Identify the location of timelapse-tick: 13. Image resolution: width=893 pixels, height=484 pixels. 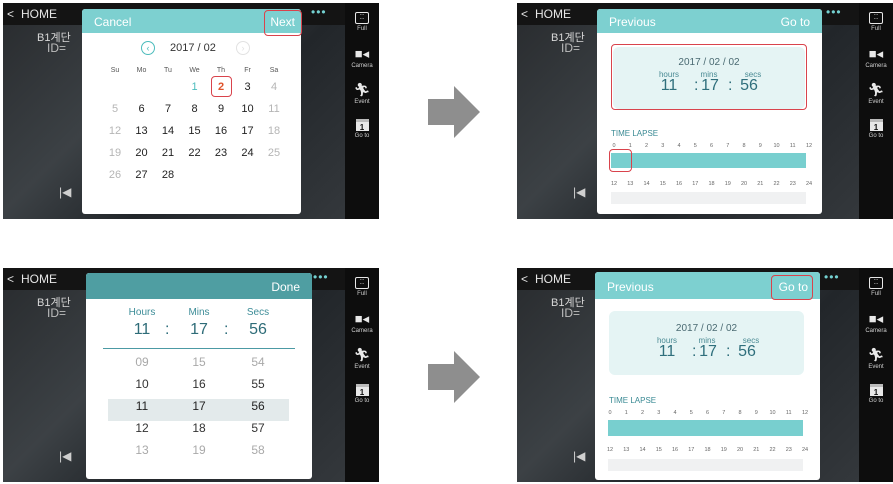
(630, 184).